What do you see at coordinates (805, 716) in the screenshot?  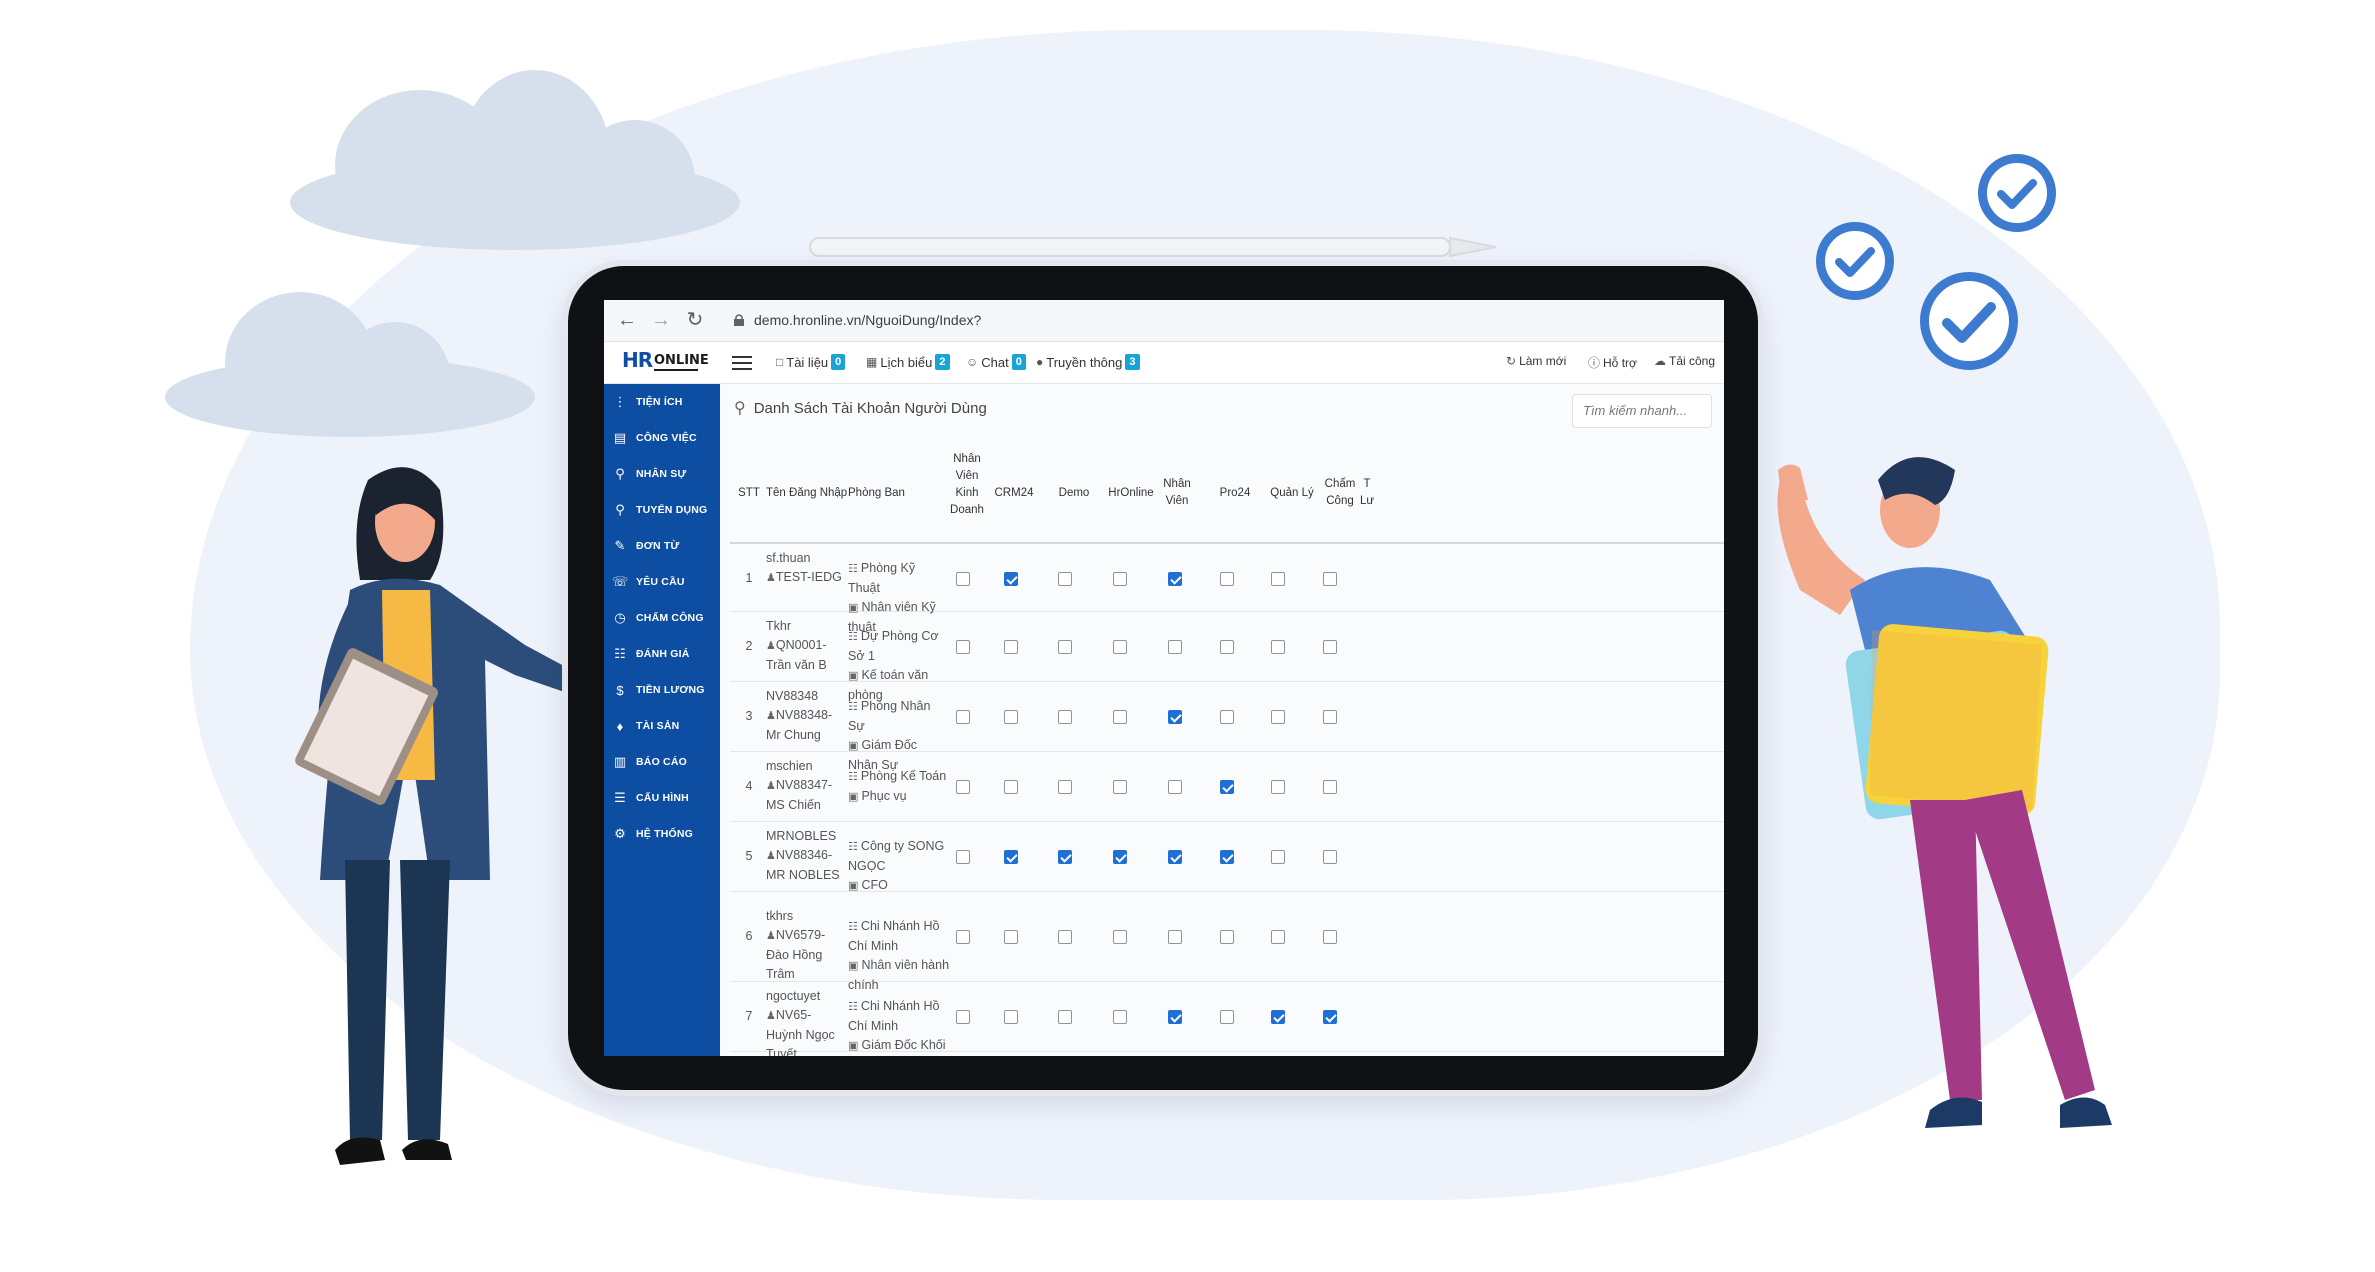 I see `login-cell: NV88348 ♟NV88348-Mr Chung` at bounding box center [805, 716].